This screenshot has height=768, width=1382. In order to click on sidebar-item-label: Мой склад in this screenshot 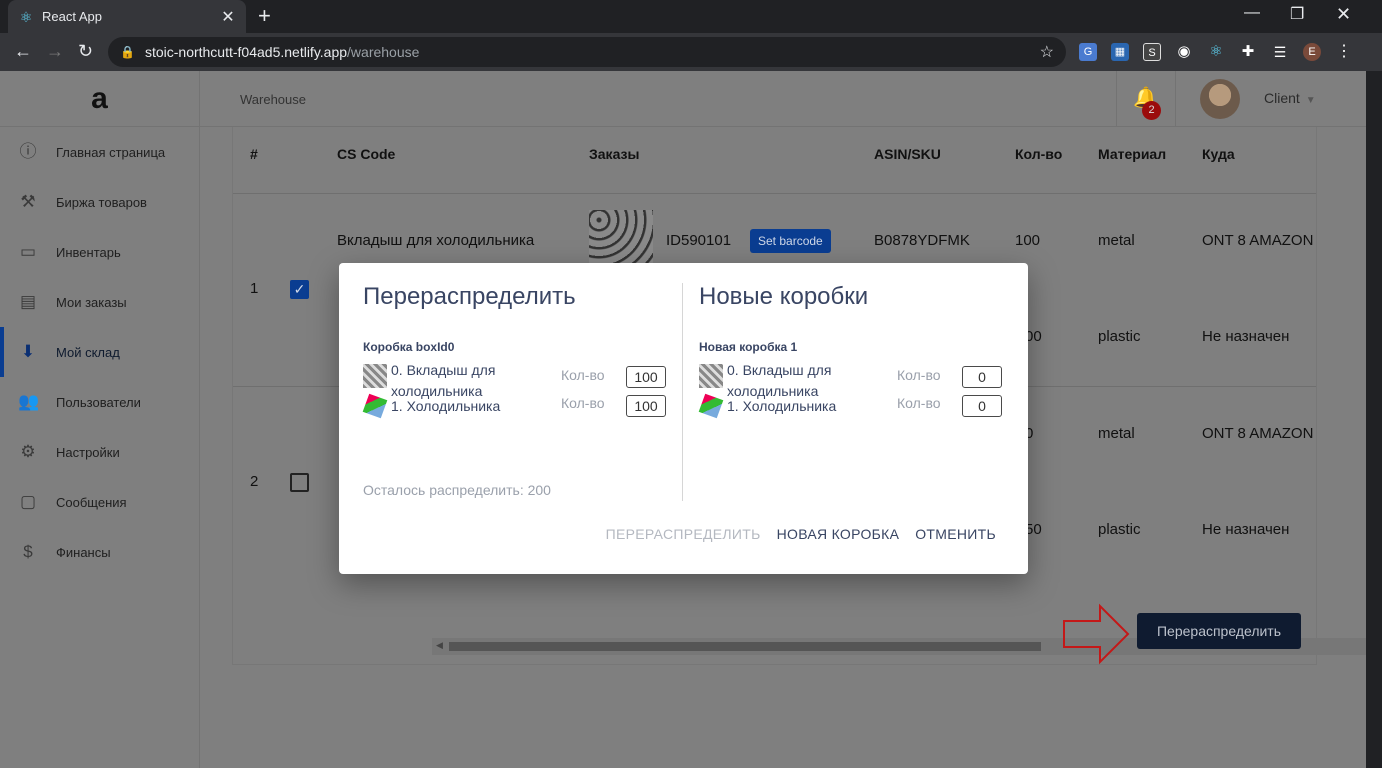, I will do `click(88, 352)`.